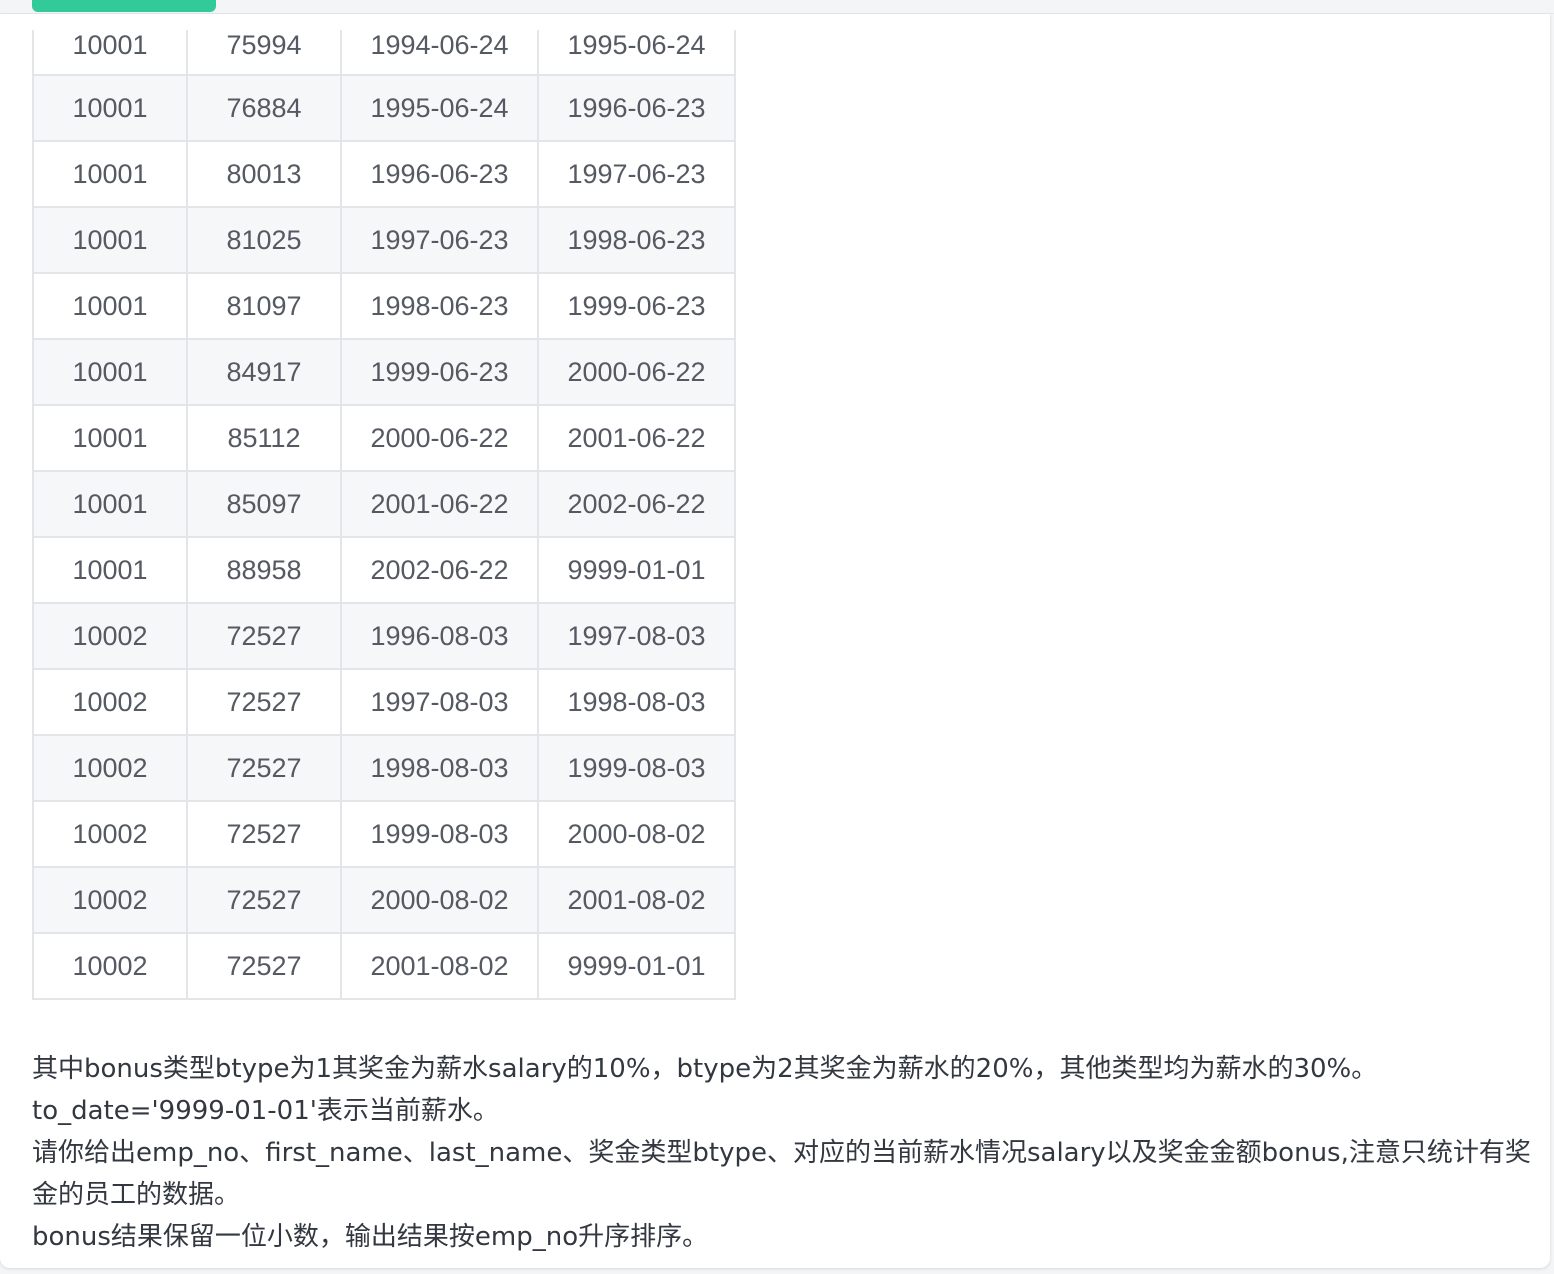 Image resolution: width=1554 pixels, height=1274 pixels. I want to click on table-row: 10002 72527 2001-08-02 9999-01-01, so click(384, 966).